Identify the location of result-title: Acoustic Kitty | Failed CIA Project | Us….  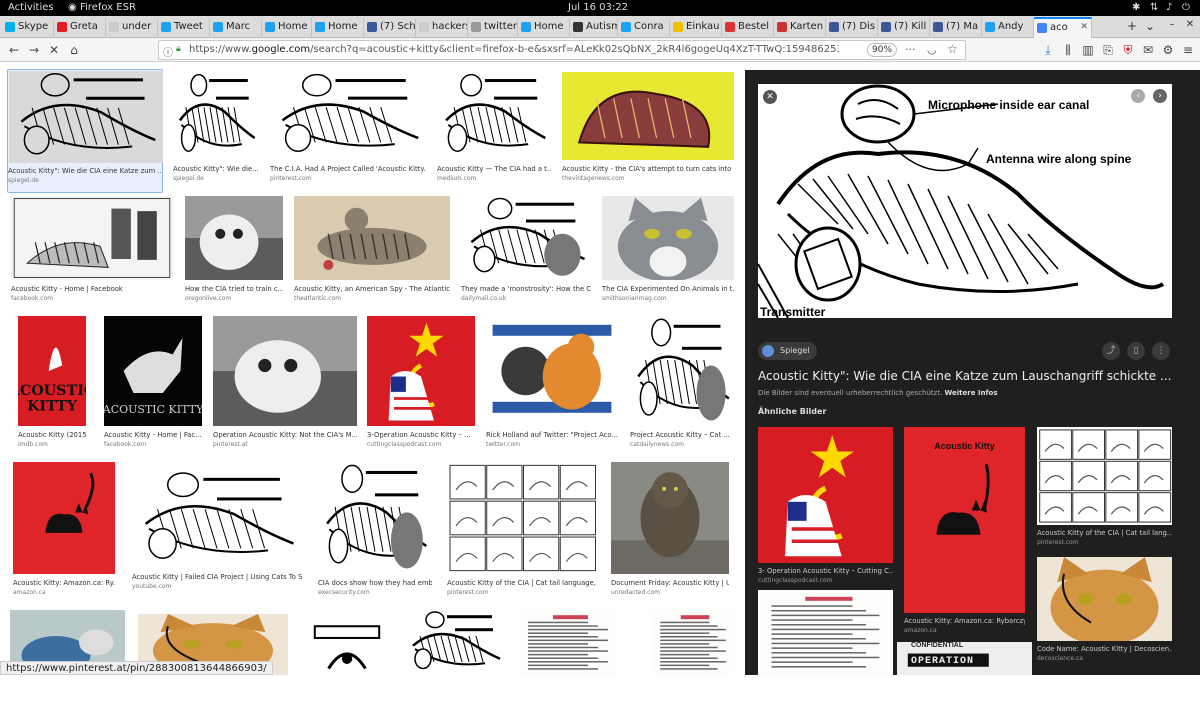
(217, 577).